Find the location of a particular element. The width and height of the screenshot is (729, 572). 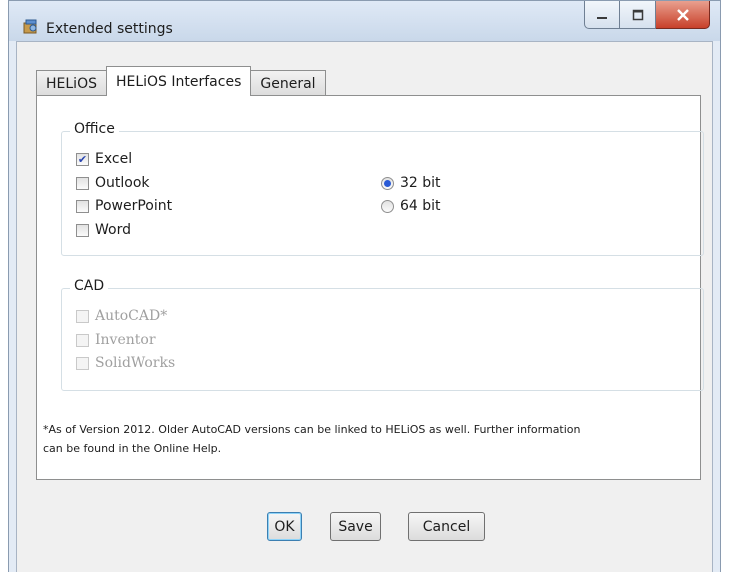

office-group-legend: Office is located at coordinates (94, 129).